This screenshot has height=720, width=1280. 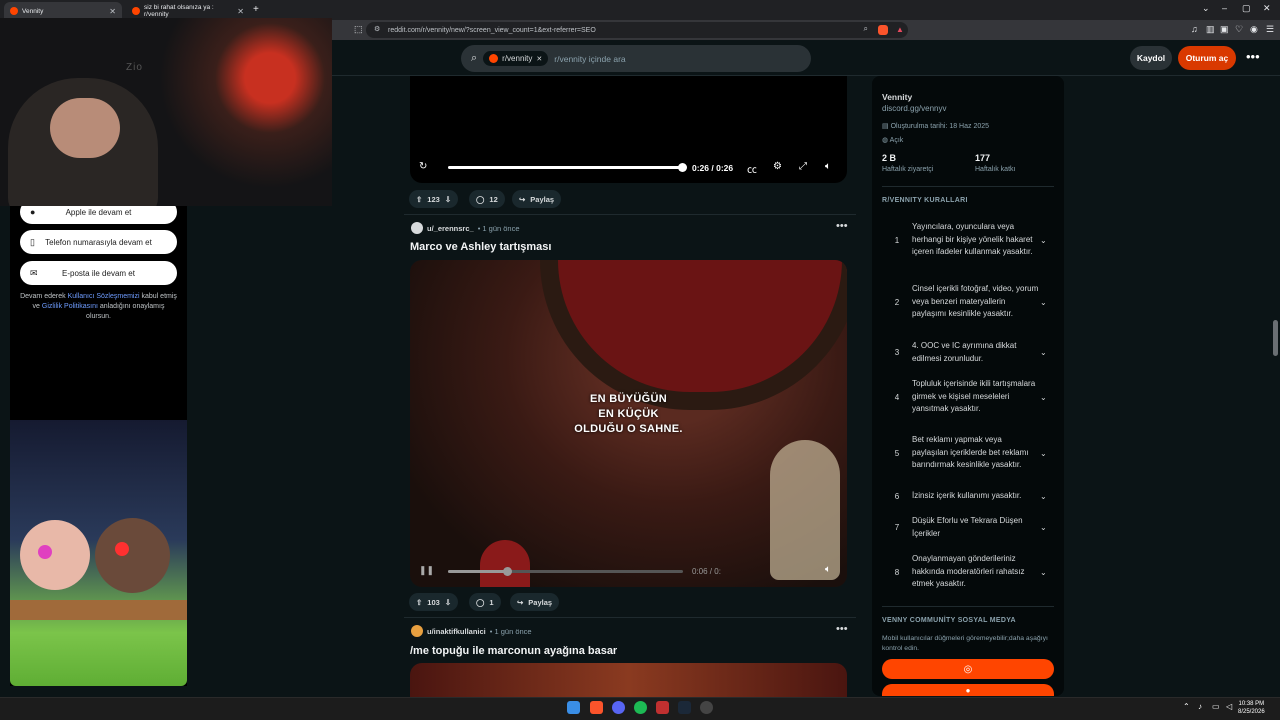 What do you see at coordinates (513, 651) in the screenshot?
I see `post-title: /me topuğu ile marconun ayağına basar` at bounding box center [513, 651].